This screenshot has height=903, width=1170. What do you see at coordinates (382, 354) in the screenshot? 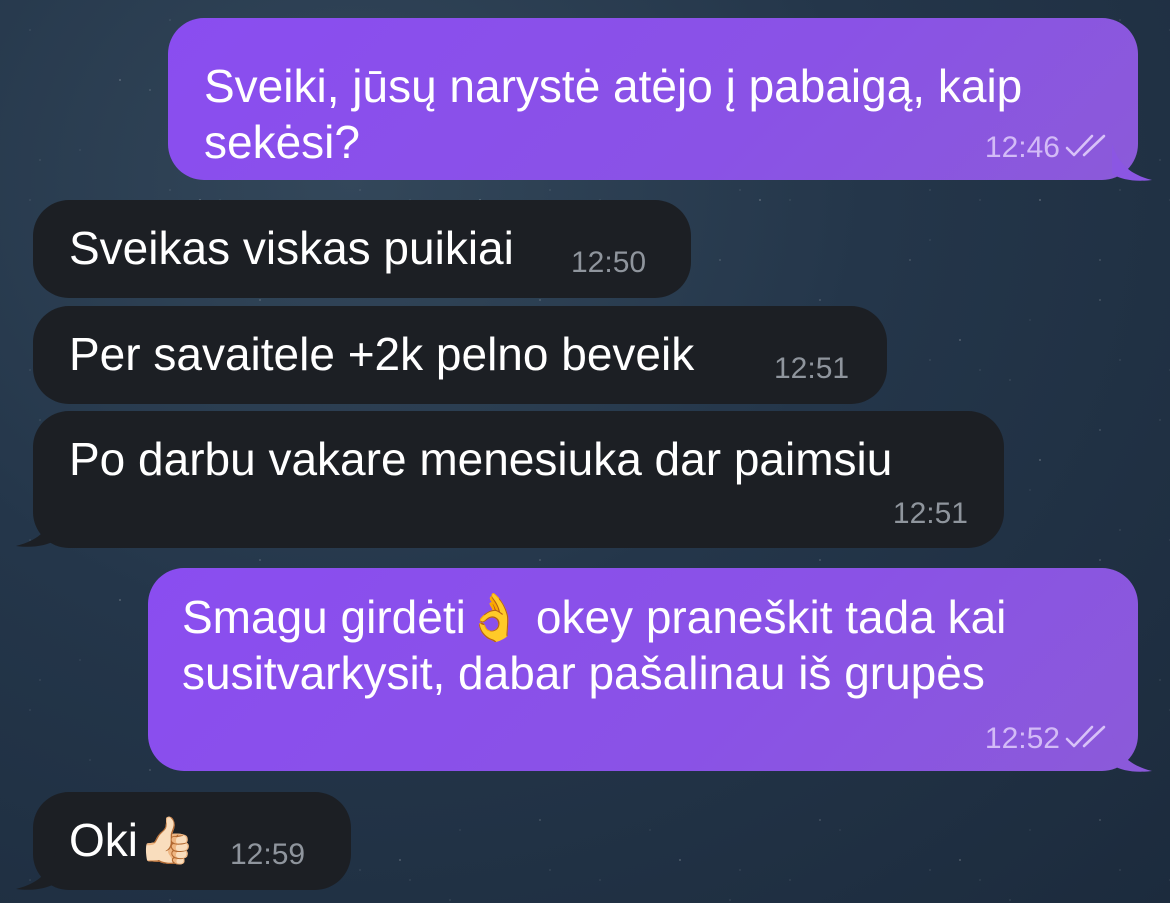
I see `message-text: Per savaitele +2k pelno beveik` at bounding box center [382, 354].